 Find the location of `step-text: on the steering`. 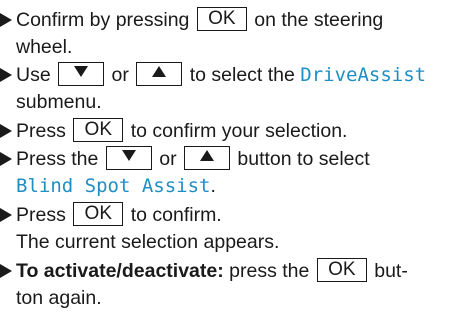

step-text: on the steering is located at coordinates (319, 20).